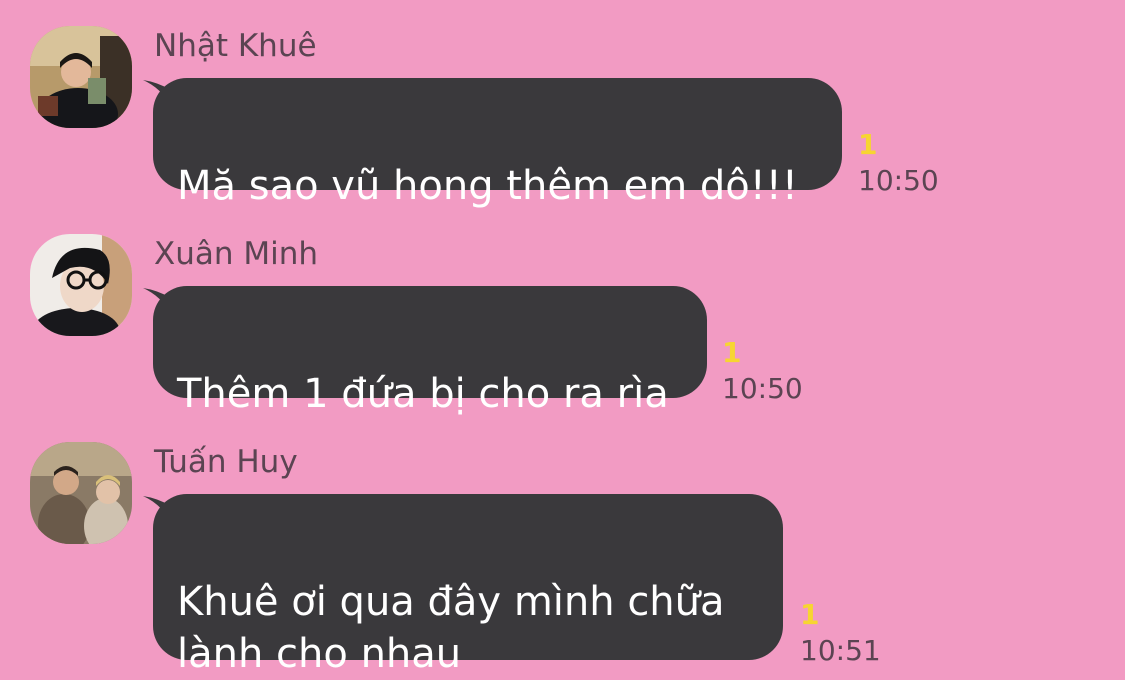 The height and width of the screenshot is (680, 1125). I want to click on sender-name: Tuấn Huy, so click(226, 462).